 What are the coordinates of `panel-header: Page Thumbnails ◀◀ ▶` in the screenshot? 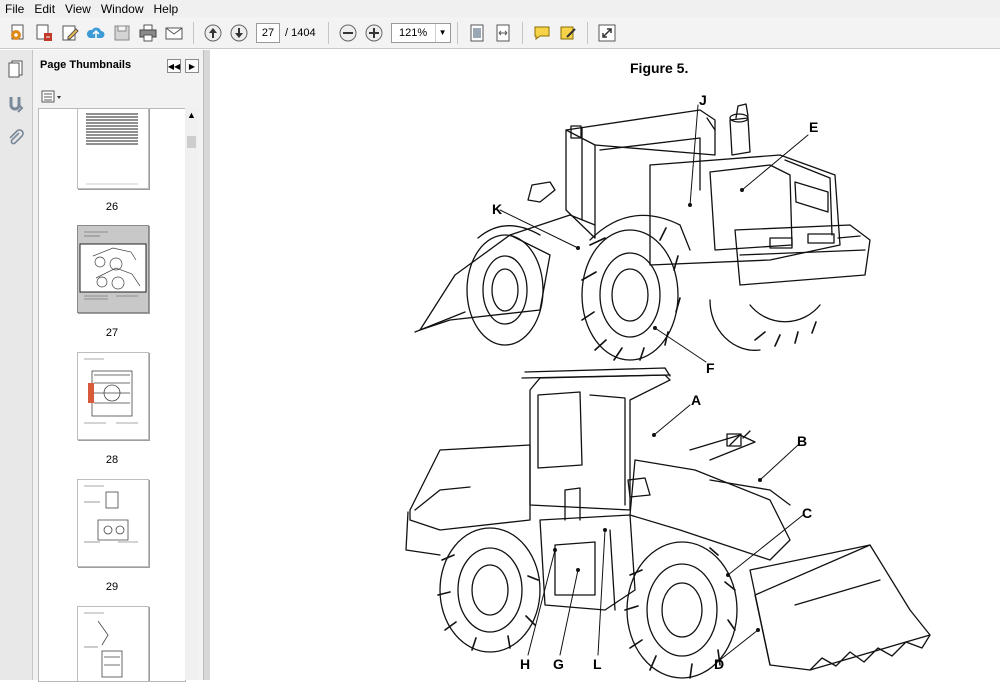 It's located at (118, 65).